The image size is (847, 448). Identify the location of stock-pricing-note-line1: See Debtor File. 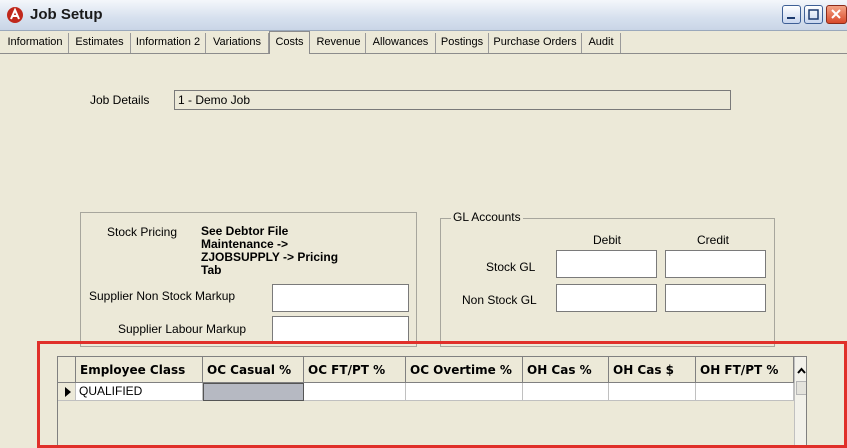
(245, 231).